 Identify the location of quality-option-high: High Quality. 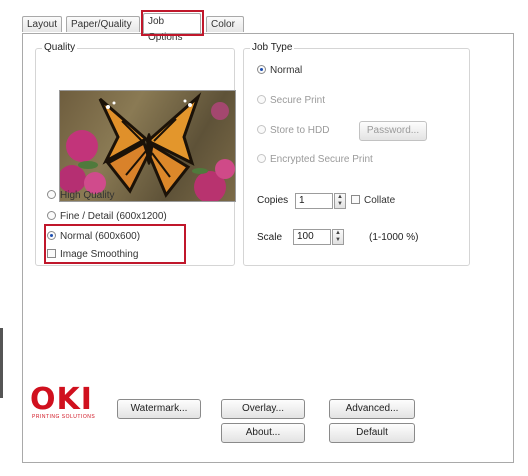
(80, 196).